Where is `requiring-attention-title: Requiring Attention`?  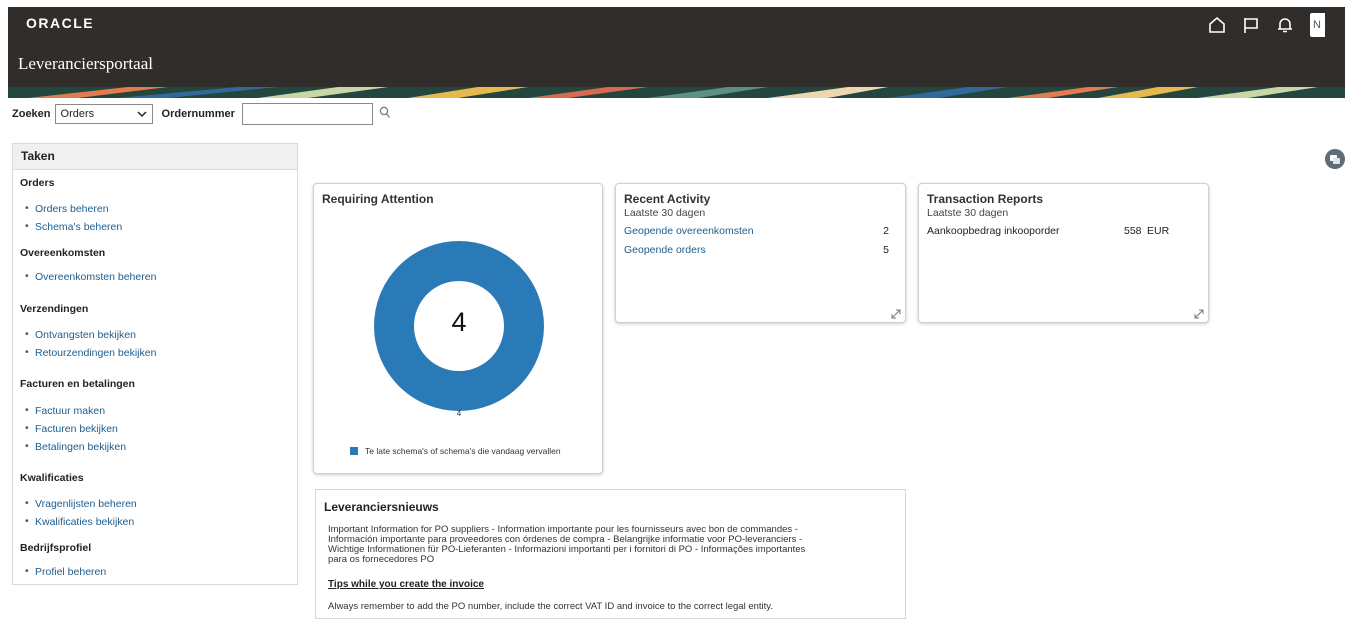 requiring-attention-title: Requiring Attention is located at coordinates (378, 199).